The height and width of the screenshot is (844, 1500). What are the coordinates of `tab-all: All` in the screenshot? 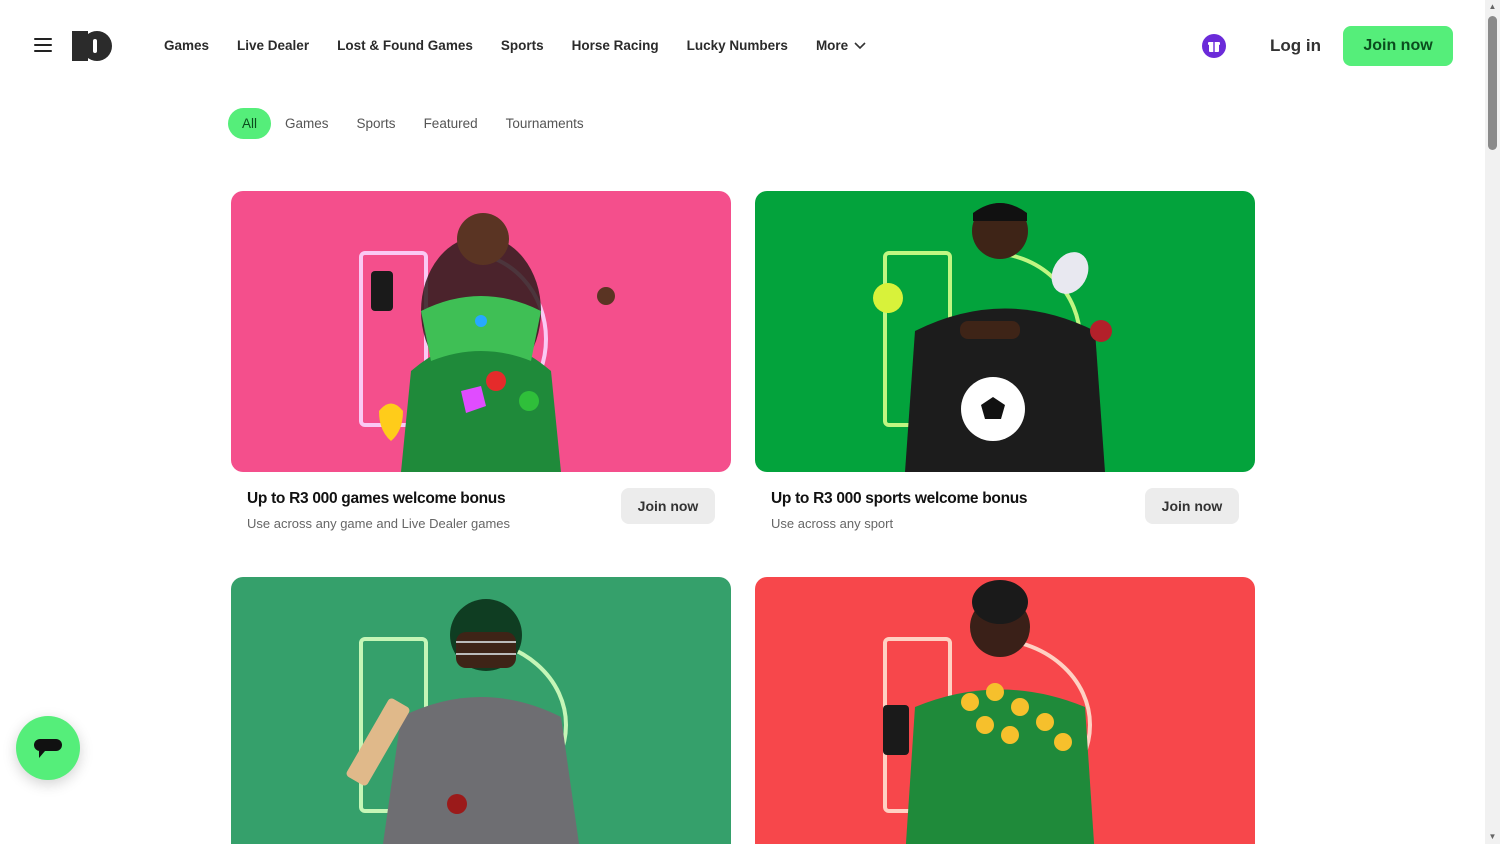 It's located at (250, 123).